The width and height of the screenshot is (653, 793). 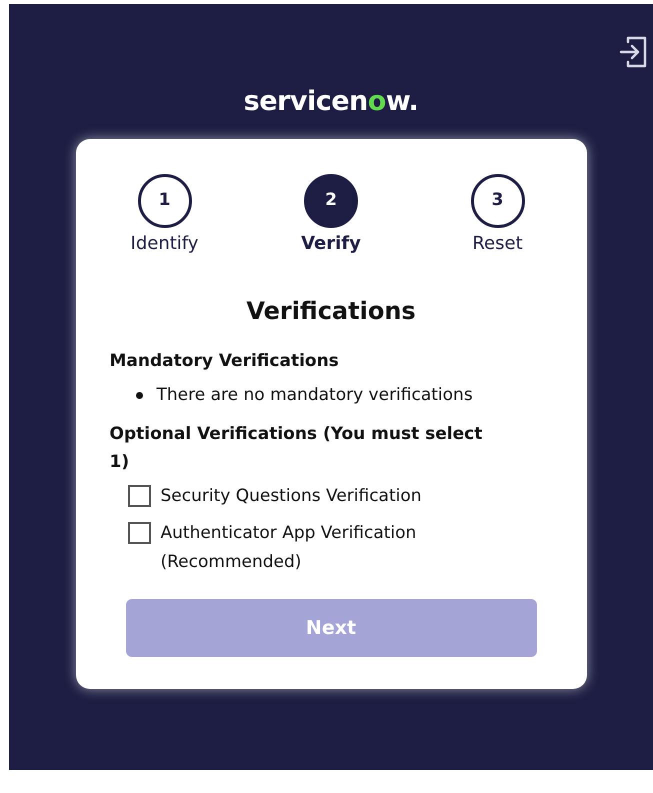 I want to click on step-number: 1, so click(x=165, y=201).